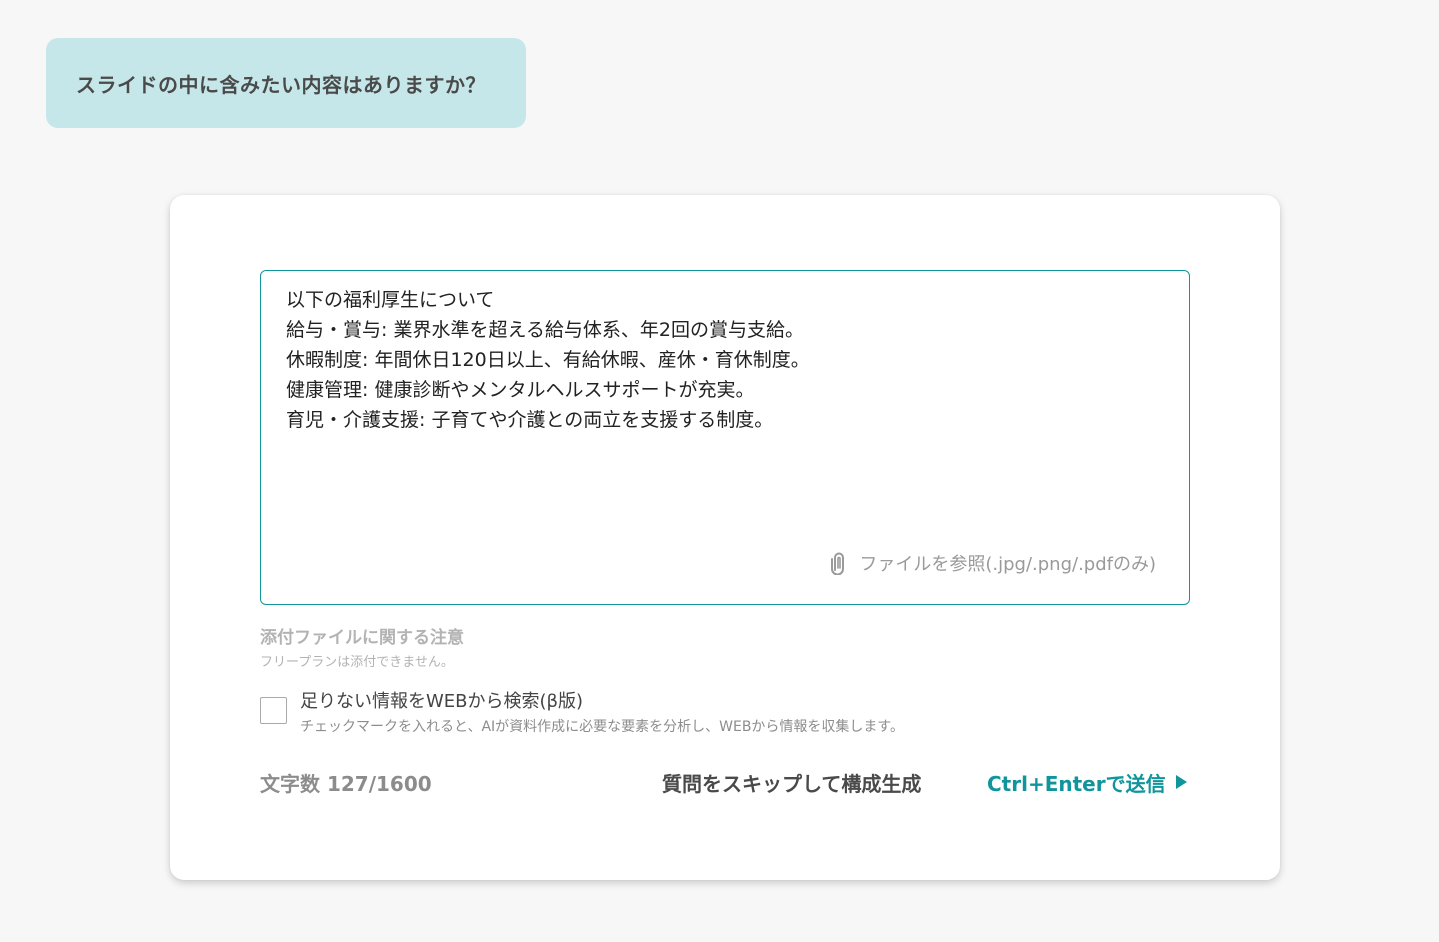 This screenshot has height=942, width=1439. What do you see at coordinates (390, 300) in the screenshot?
I see `textarea-line: 以下の福利厚生について` at bounding box center [390, 300].